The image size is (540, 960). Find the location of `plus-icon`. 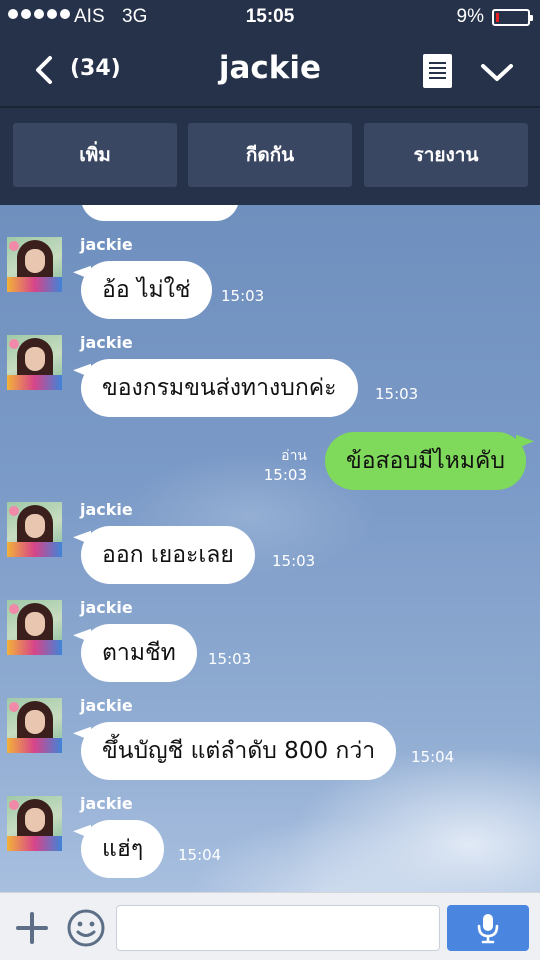

plus-icon is located at coordinates (32, 928).